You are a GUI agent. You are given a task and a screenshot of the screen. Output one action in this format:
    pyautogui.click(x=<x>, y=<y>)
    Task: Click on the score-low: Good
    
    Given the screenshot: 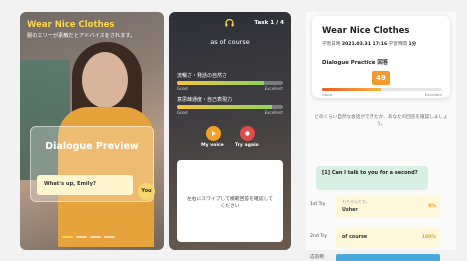 What is the action you would take?
    pyautogui.click(x=327, y=94)
    